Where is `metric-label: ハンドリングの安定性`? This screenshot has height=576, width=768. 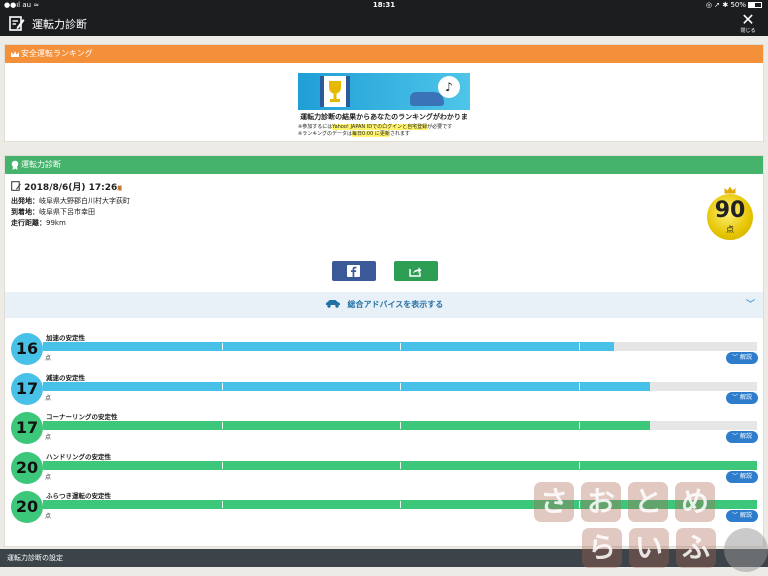 metric-label: ハンドリングの安定性 is located at coordinates (78, 456).